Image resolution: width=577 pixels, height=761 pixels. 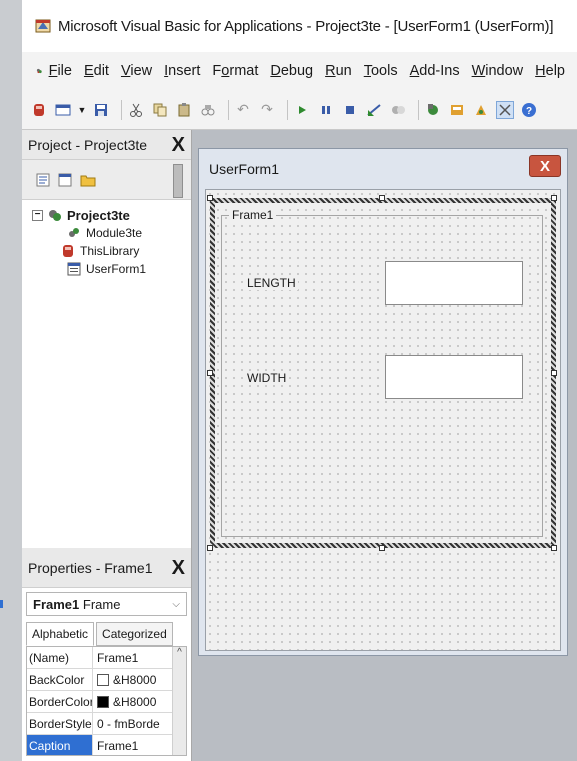 What do you see at coordinates (398, 110) in the screenshot?
I see `project-explorer-icon` at bounding box center [398, 110].